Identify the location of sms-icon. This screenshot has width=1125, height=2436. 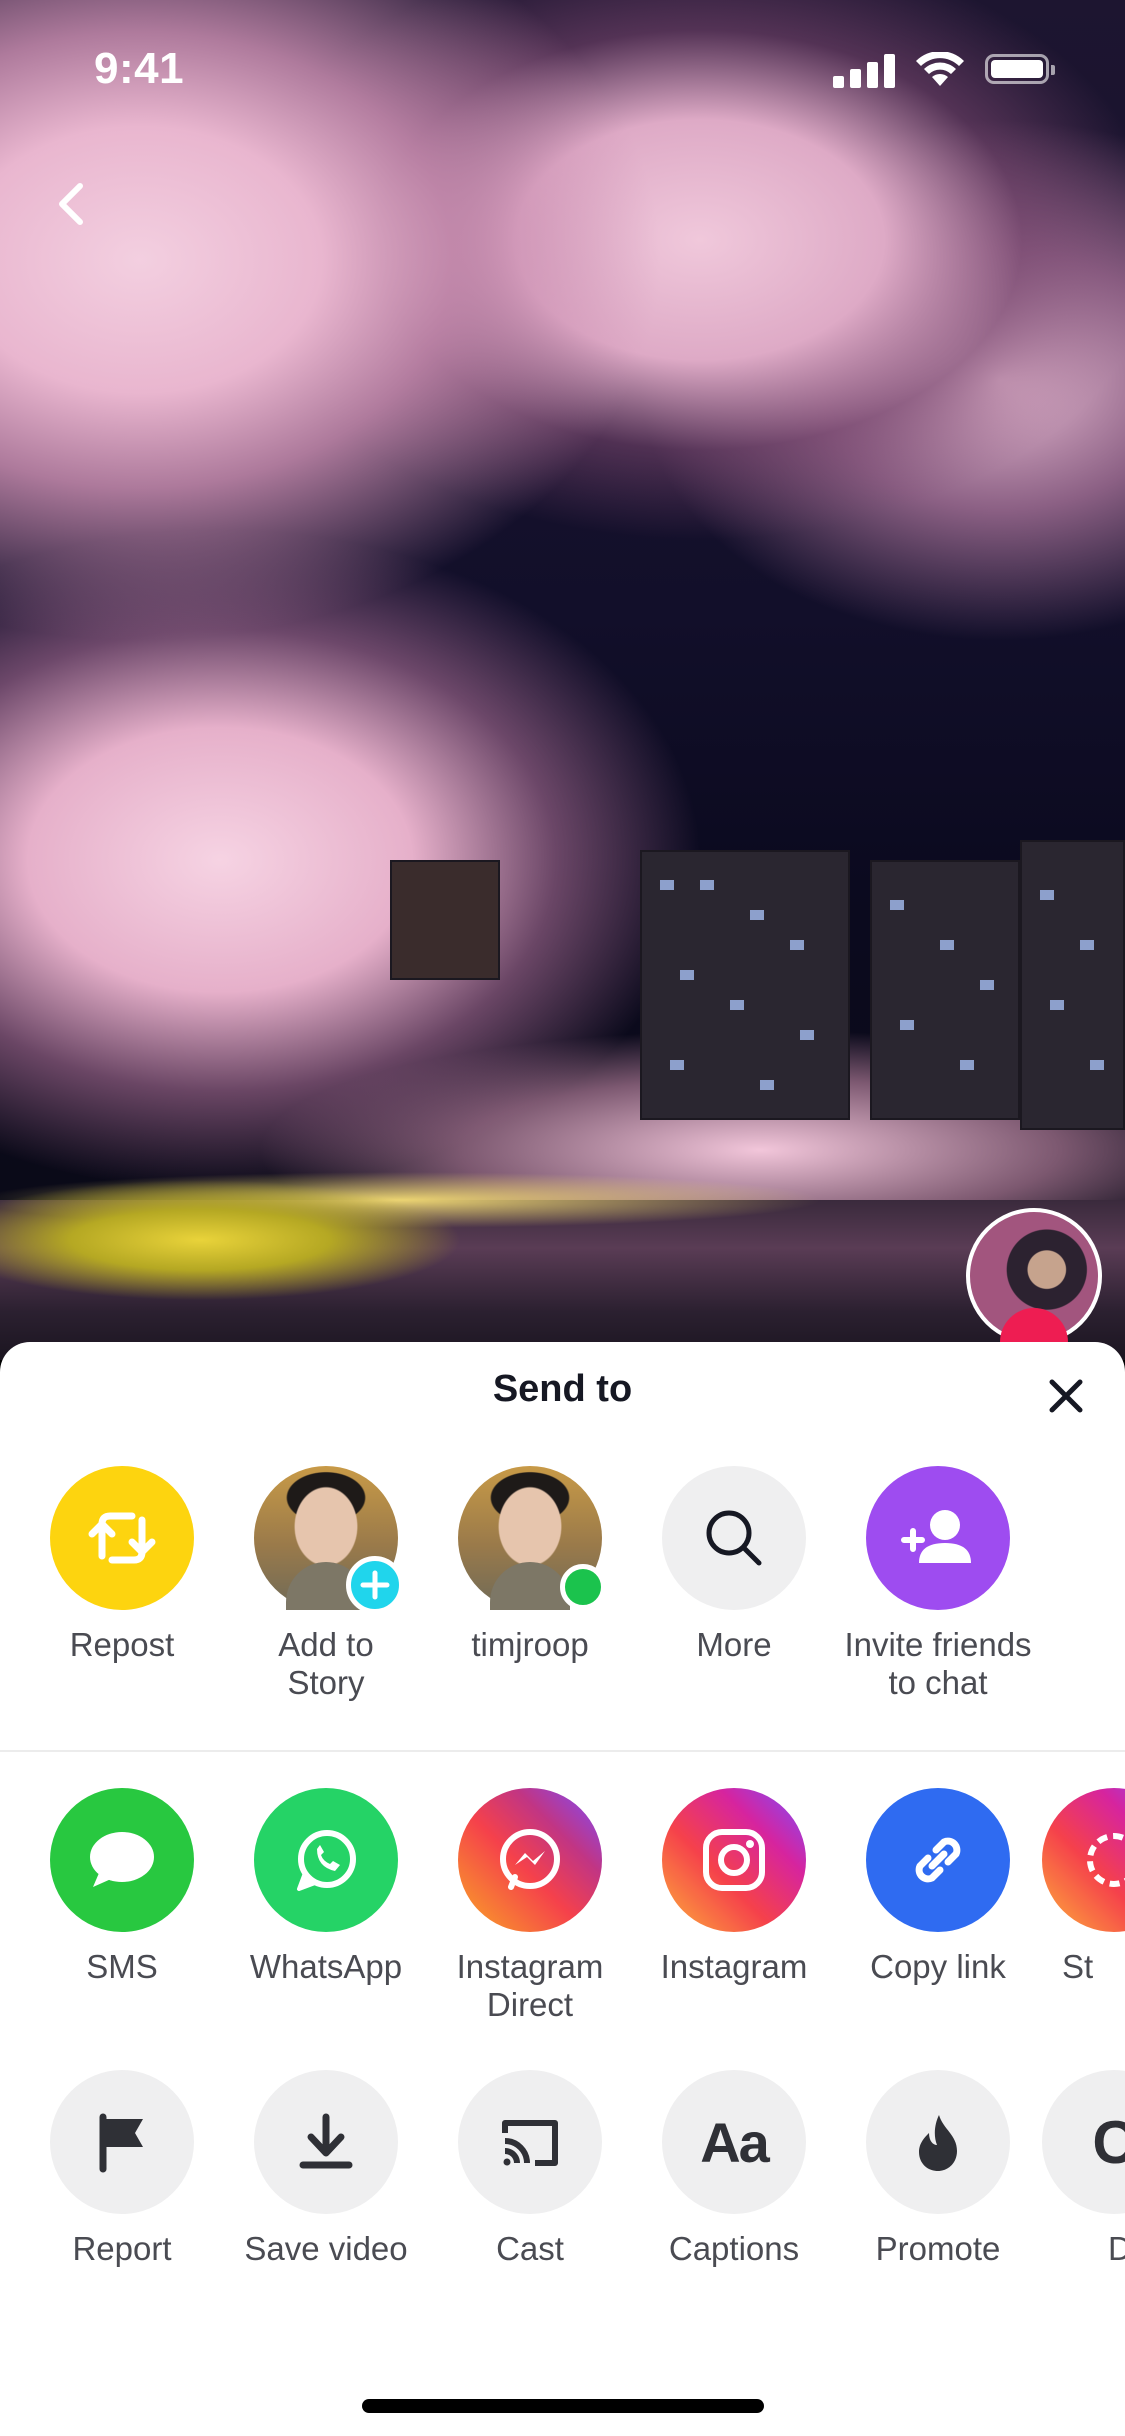
(122, 1860).